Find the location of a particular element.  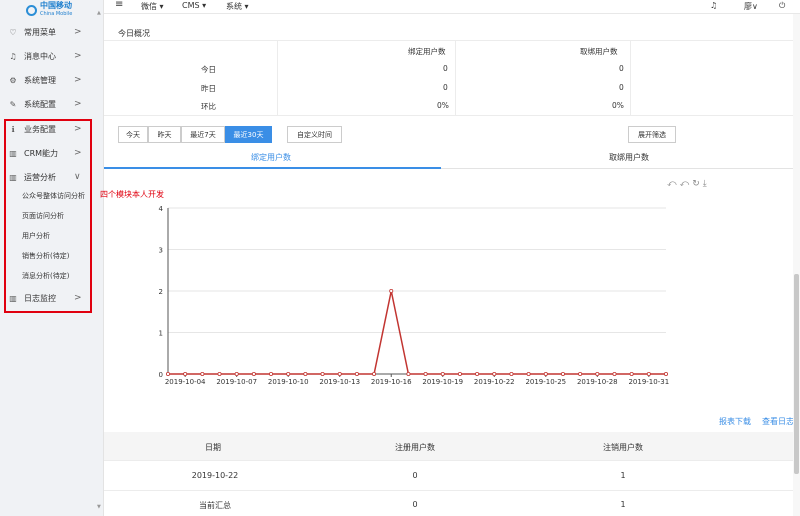

sidebar-item-label: 消息中心 is located at coordinates (40, 56).